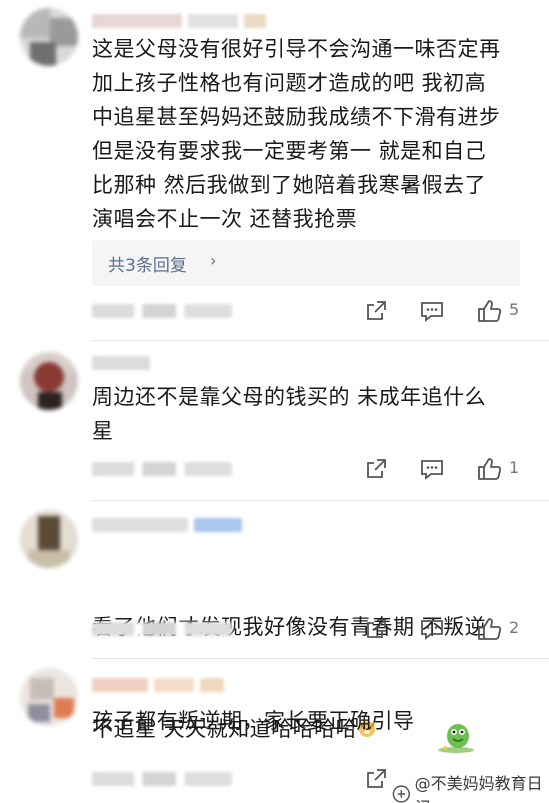 The image size is (549, 803). Describe the element at coordinates (289, 414) in the screenshot. I see `comment-text: 周边还不是靠父母的钱买的 未成年追什么 星` at that location.